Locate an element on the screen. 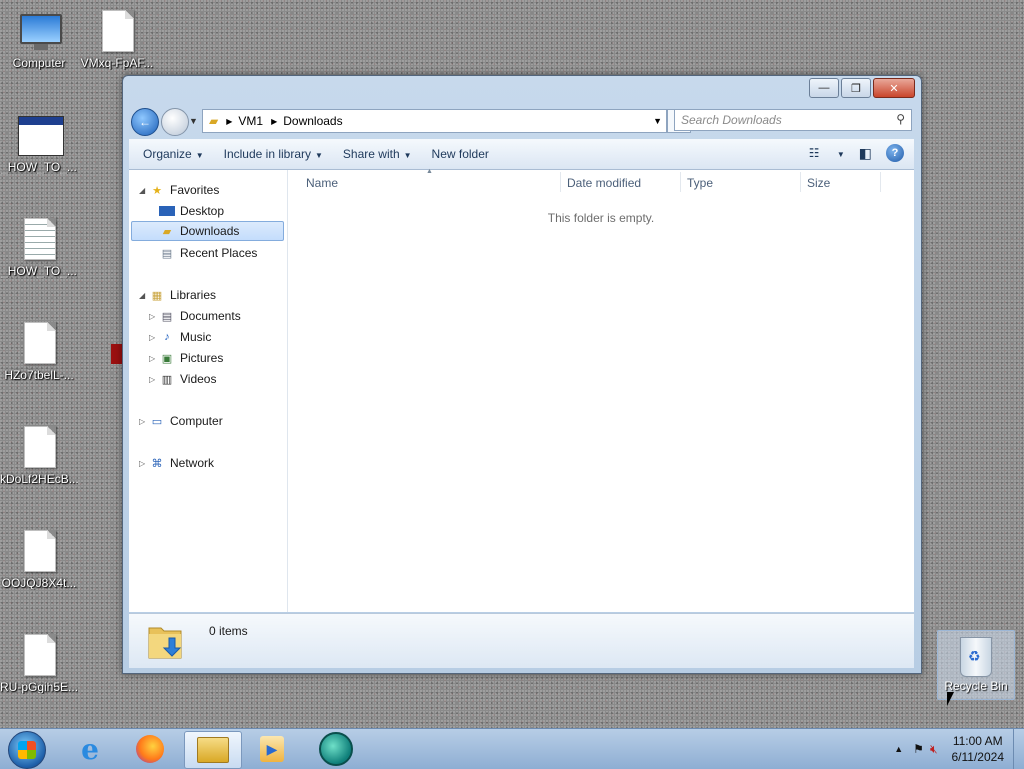 The width and height of the screenshot is (1024, 769). downloads-folder-icon is located at coordinates (165, 643).